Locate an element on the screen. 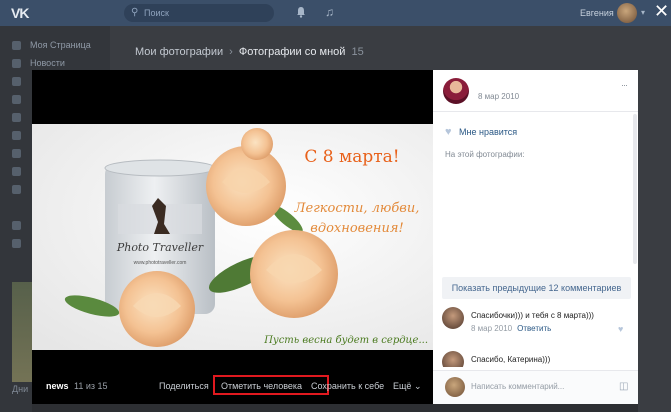 The width and height of the screenshot is (671, 412). sidebar-item-label: Новости is located at coordinates (47, 63).